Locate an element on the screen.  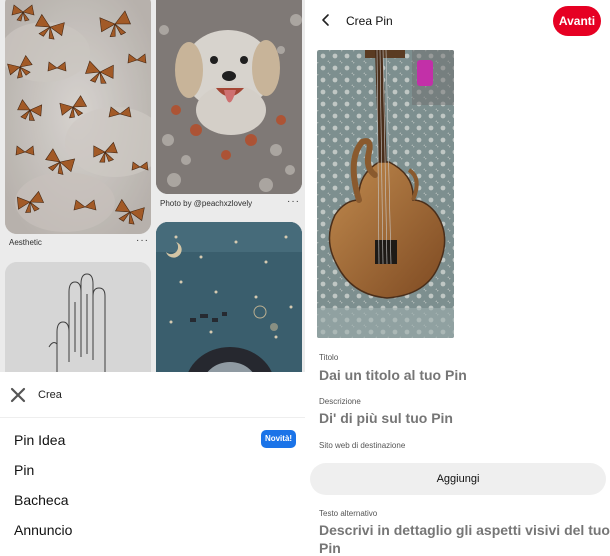
alt-text-input-line2: Pin is located at coordinates (330, 548).